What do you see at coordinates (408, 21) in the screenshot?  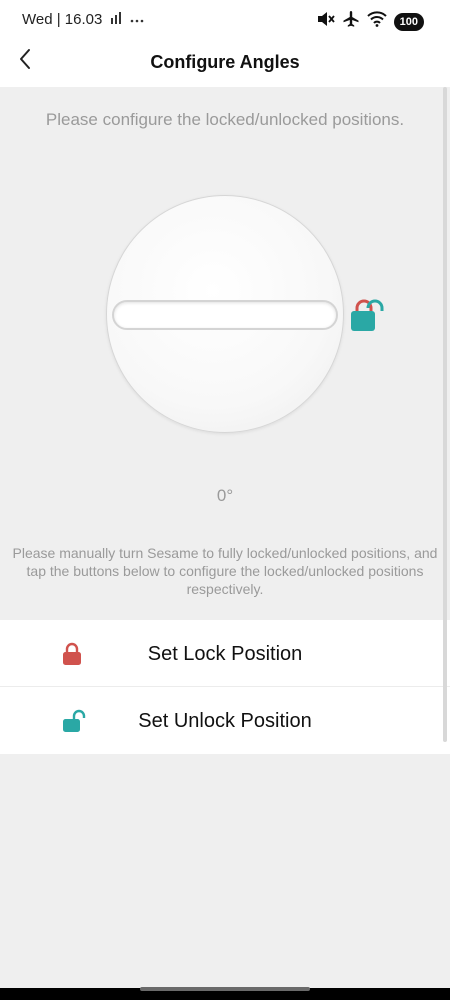 I see `battery-icon: 100` at bounding box center [408, 21].